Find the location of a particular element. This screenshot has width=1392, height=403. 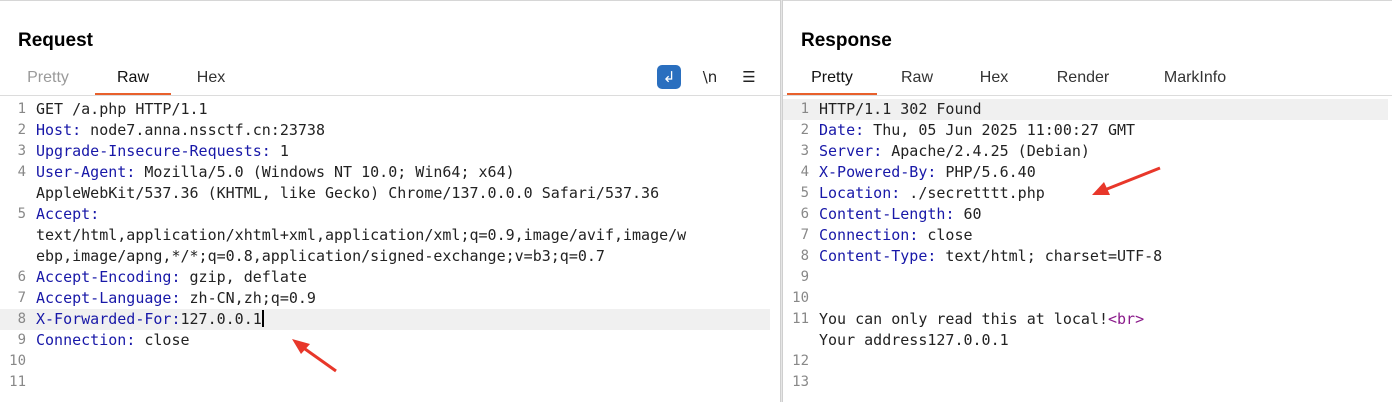

code-line: 9 is located at coordinates (1085, 277).